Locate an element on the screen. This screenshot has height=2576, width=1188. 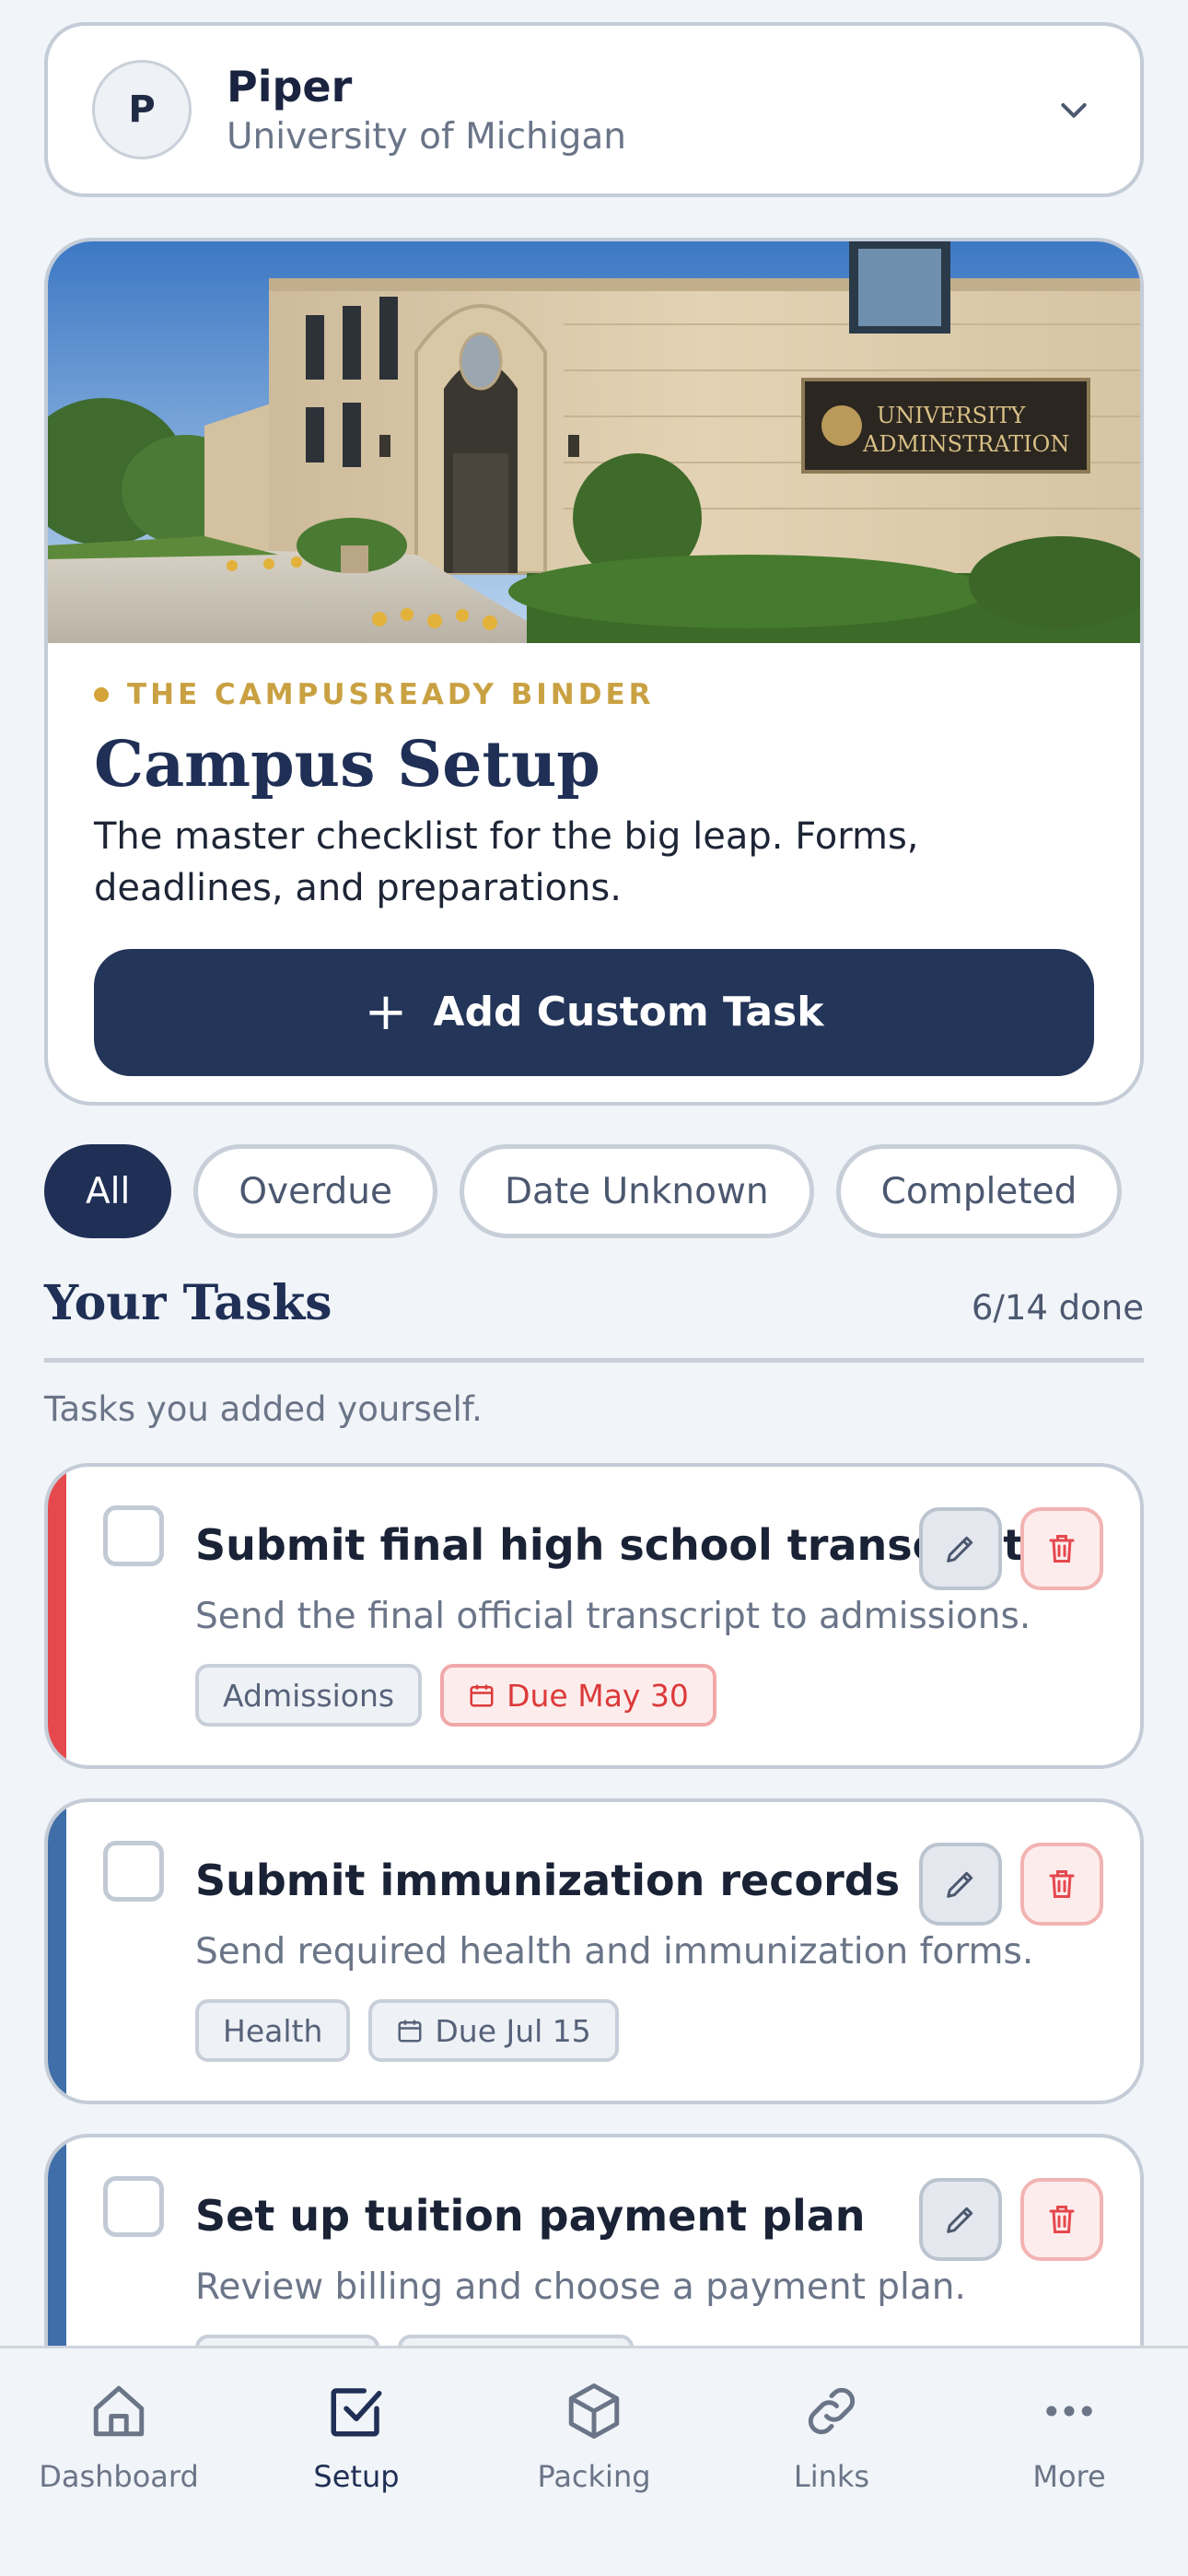
filter-completed: Completed is located at coordinates (979, 1191).